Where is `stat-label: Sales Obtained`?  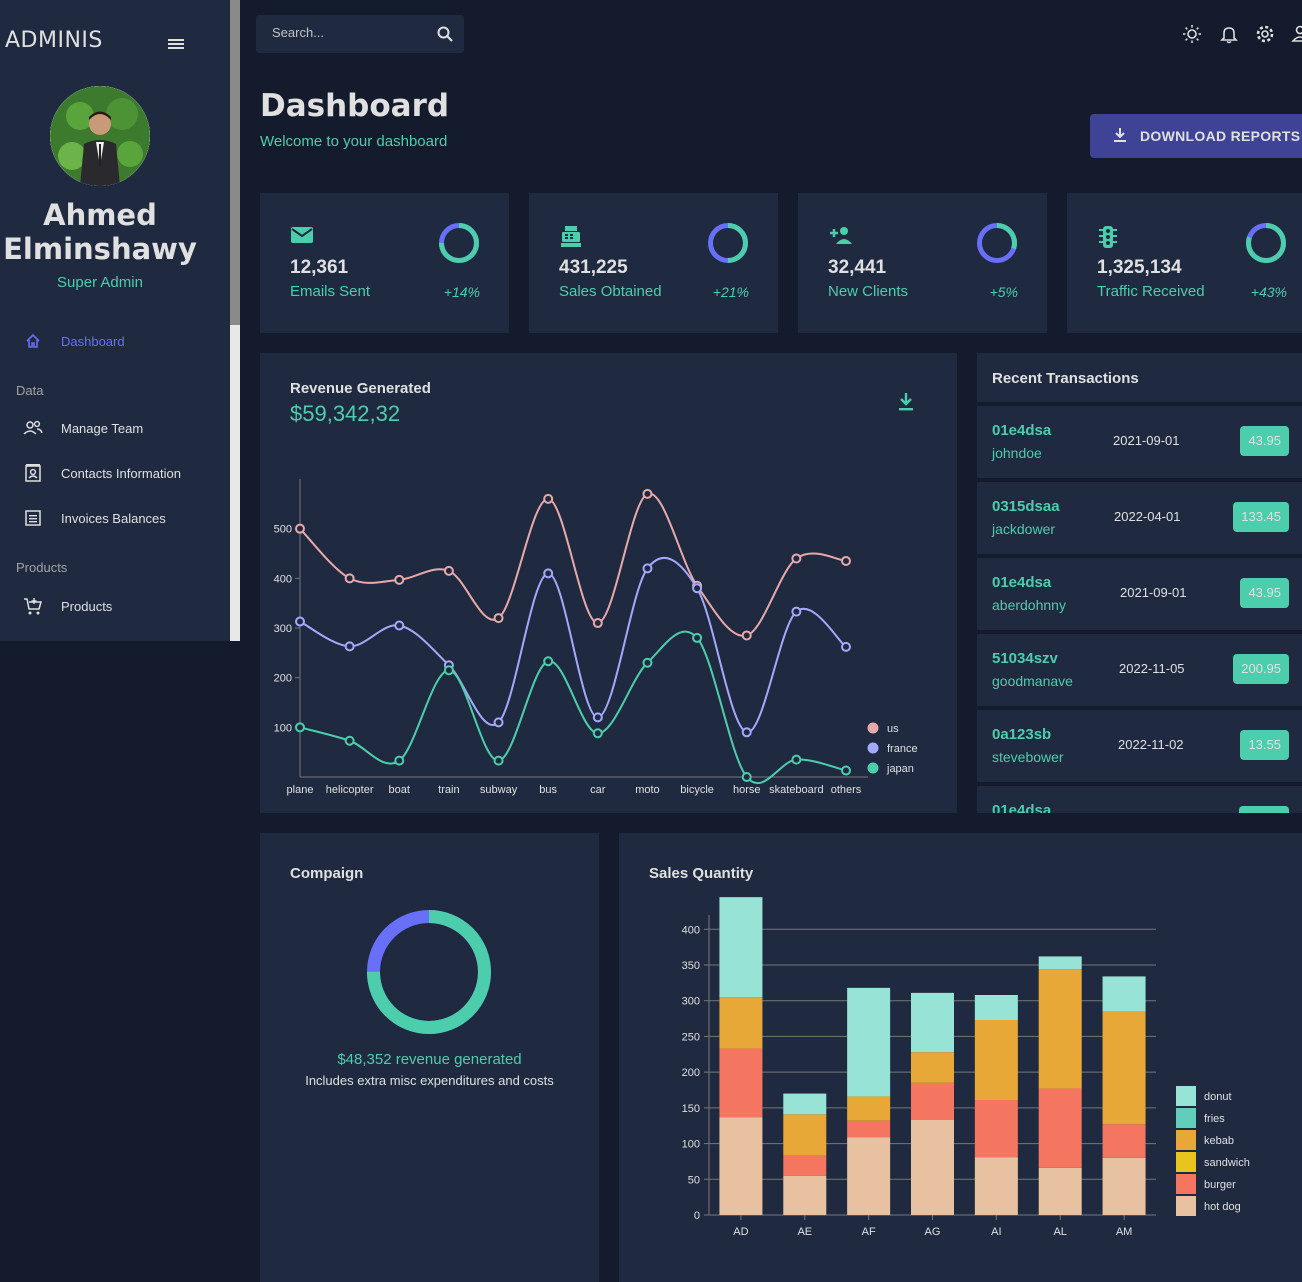 stat-label: Sales Obtained is located at coordinates (610, 291).